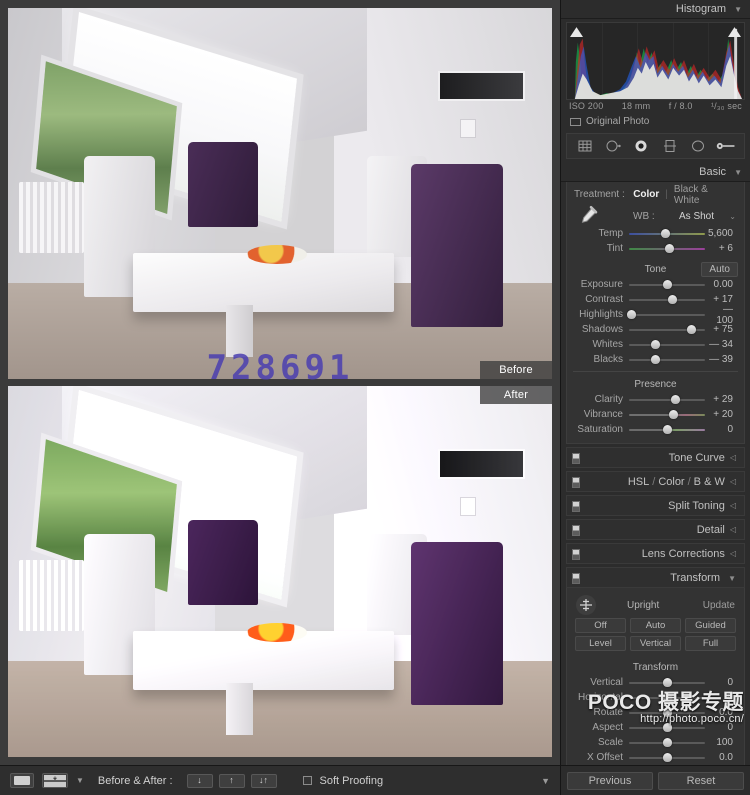 The width and height of the screenshot is (750, 795). I want to click on basic-panel-header: Basic ▼, so click(655, 172).